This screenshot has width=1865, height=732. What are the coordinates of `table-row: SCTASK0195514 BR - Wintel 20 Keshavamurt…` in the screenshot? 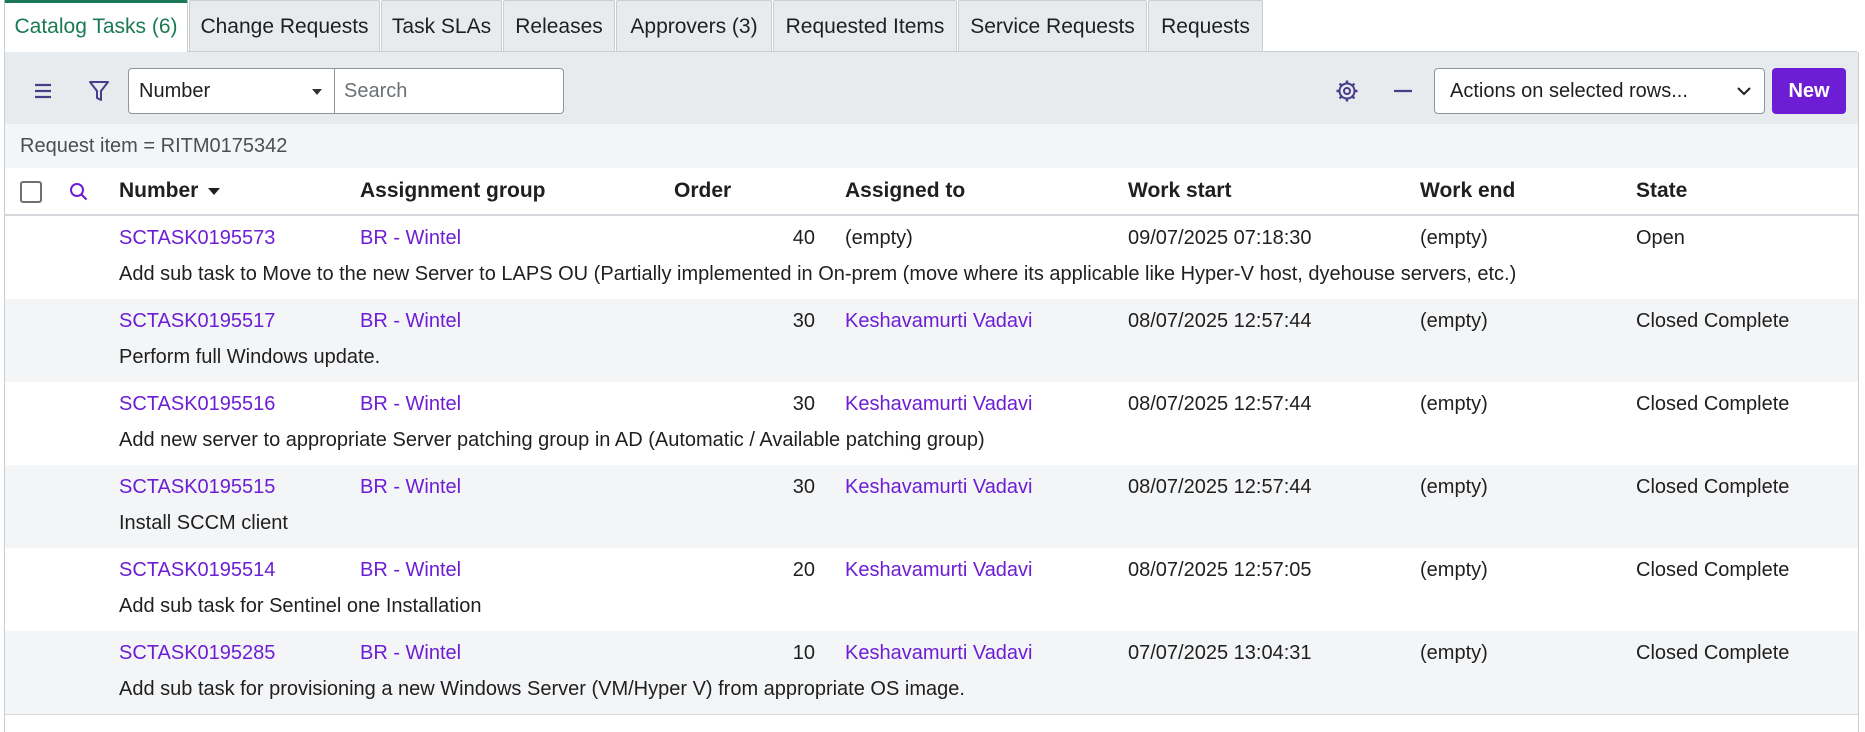 It's located at (931, 589).